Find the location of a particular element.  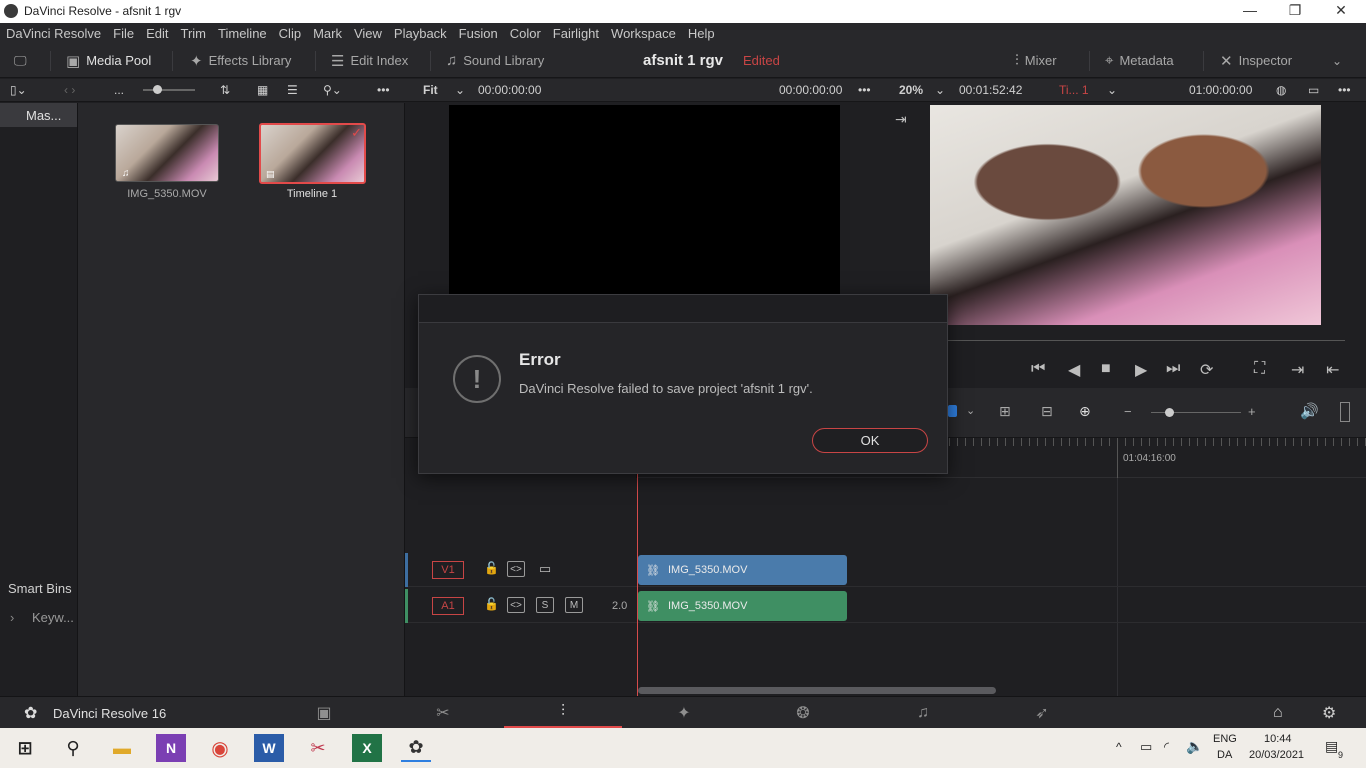

zoom-slider-knob is located at coordinates (1169, 412).